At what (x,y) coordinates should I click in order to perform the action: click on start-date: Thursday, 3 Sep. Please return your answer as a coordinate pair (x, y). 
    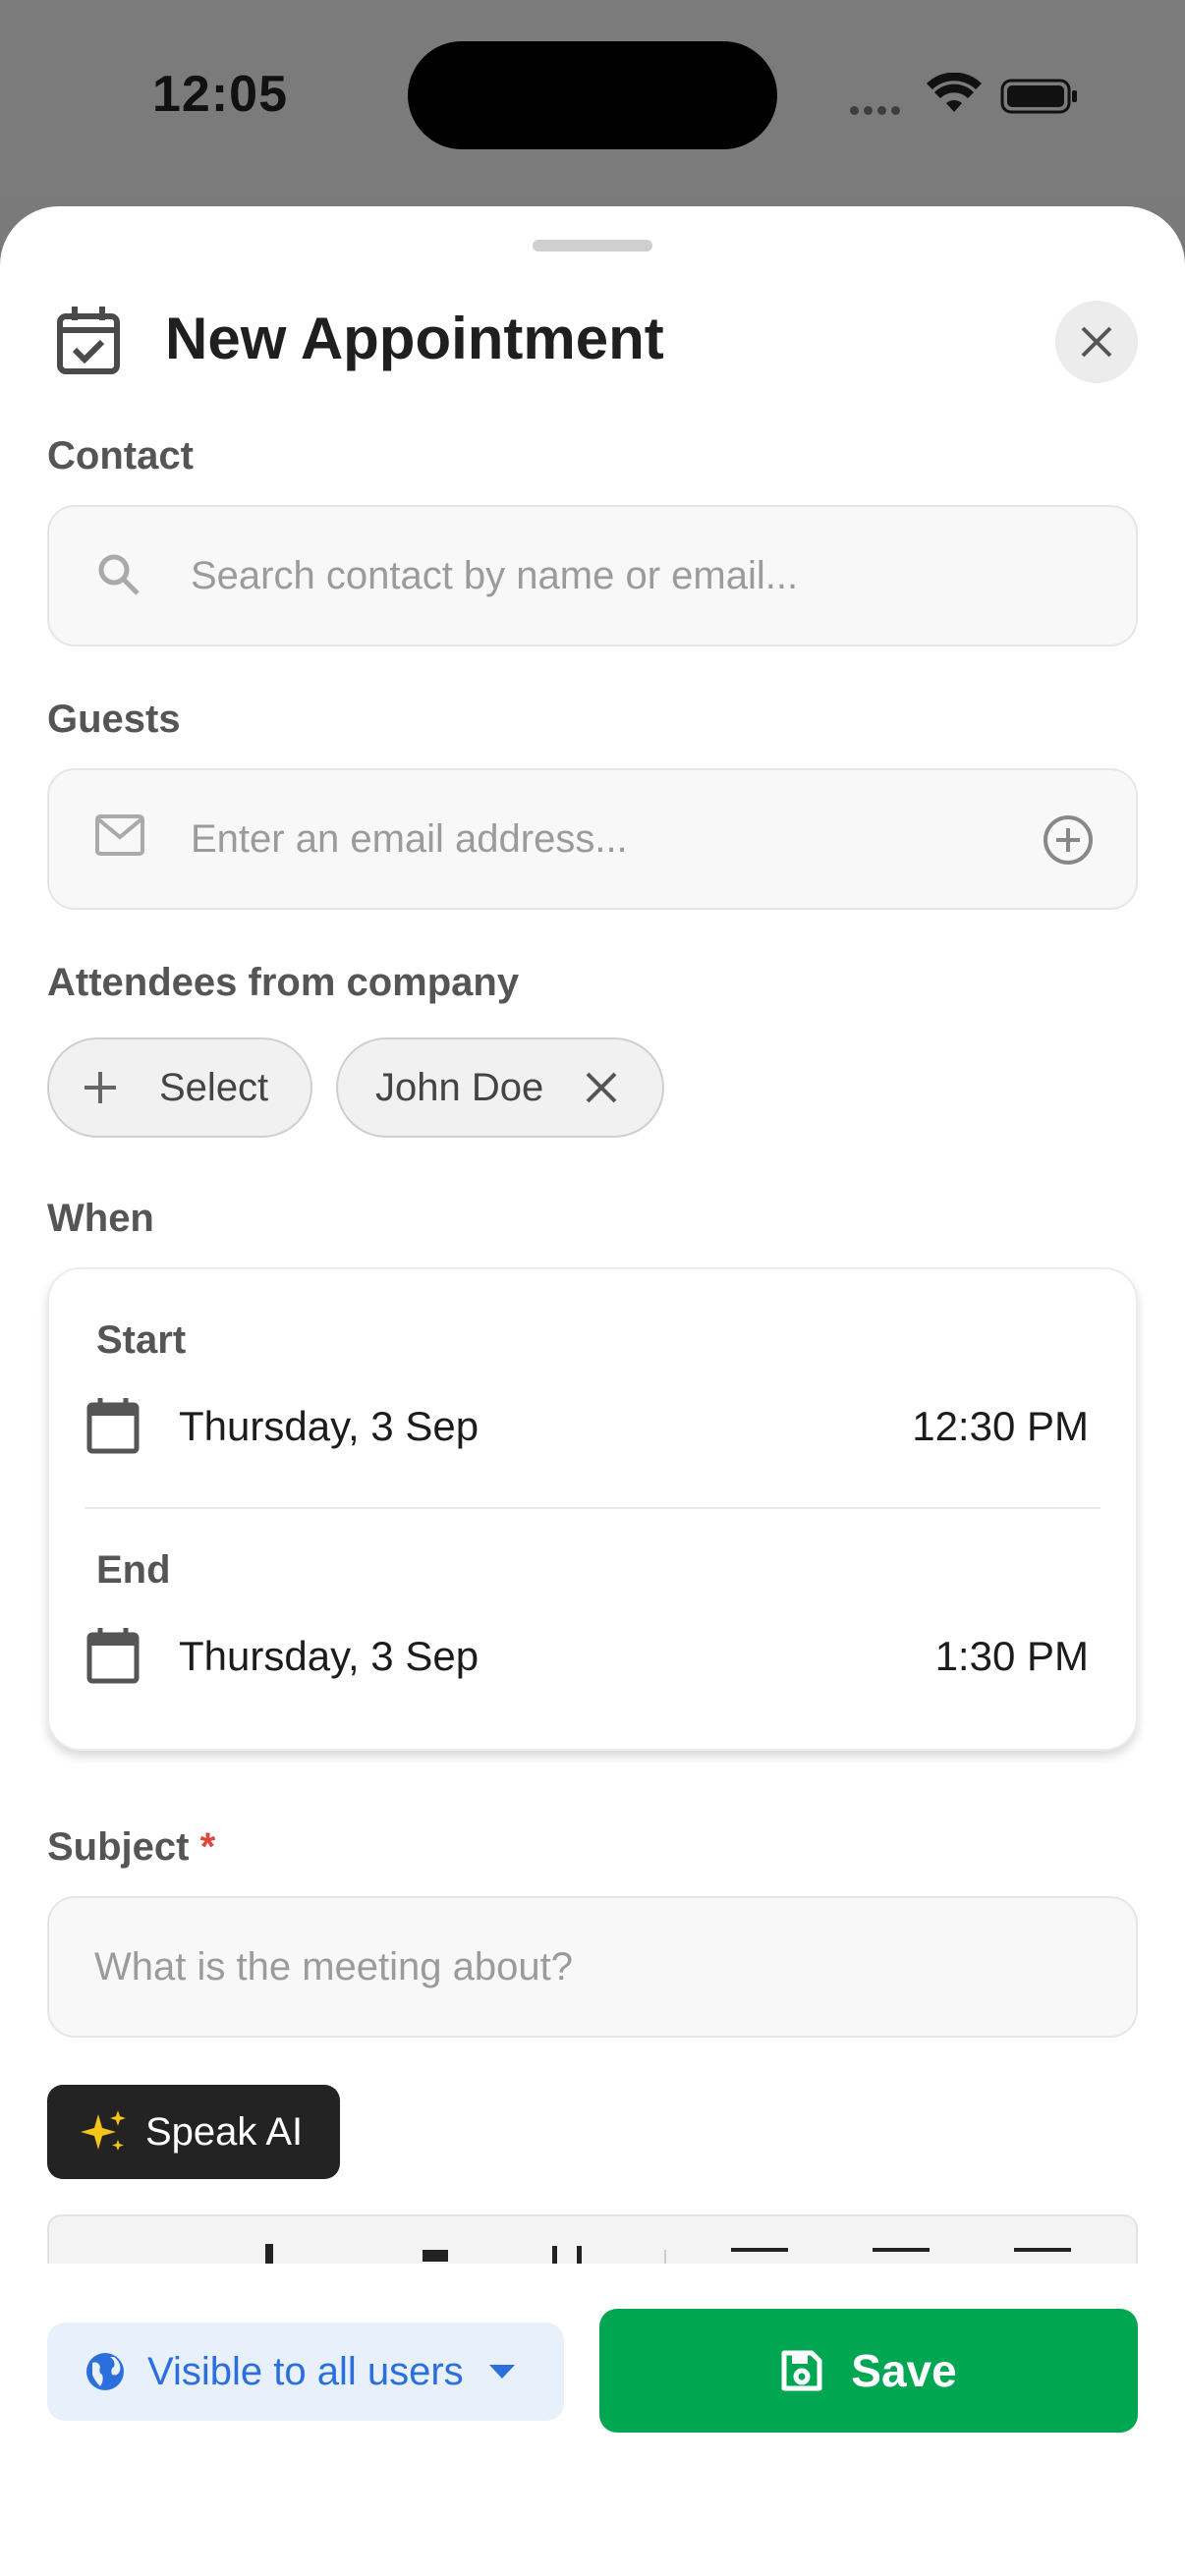
    Looking at the image, I should click on (329, 1426).